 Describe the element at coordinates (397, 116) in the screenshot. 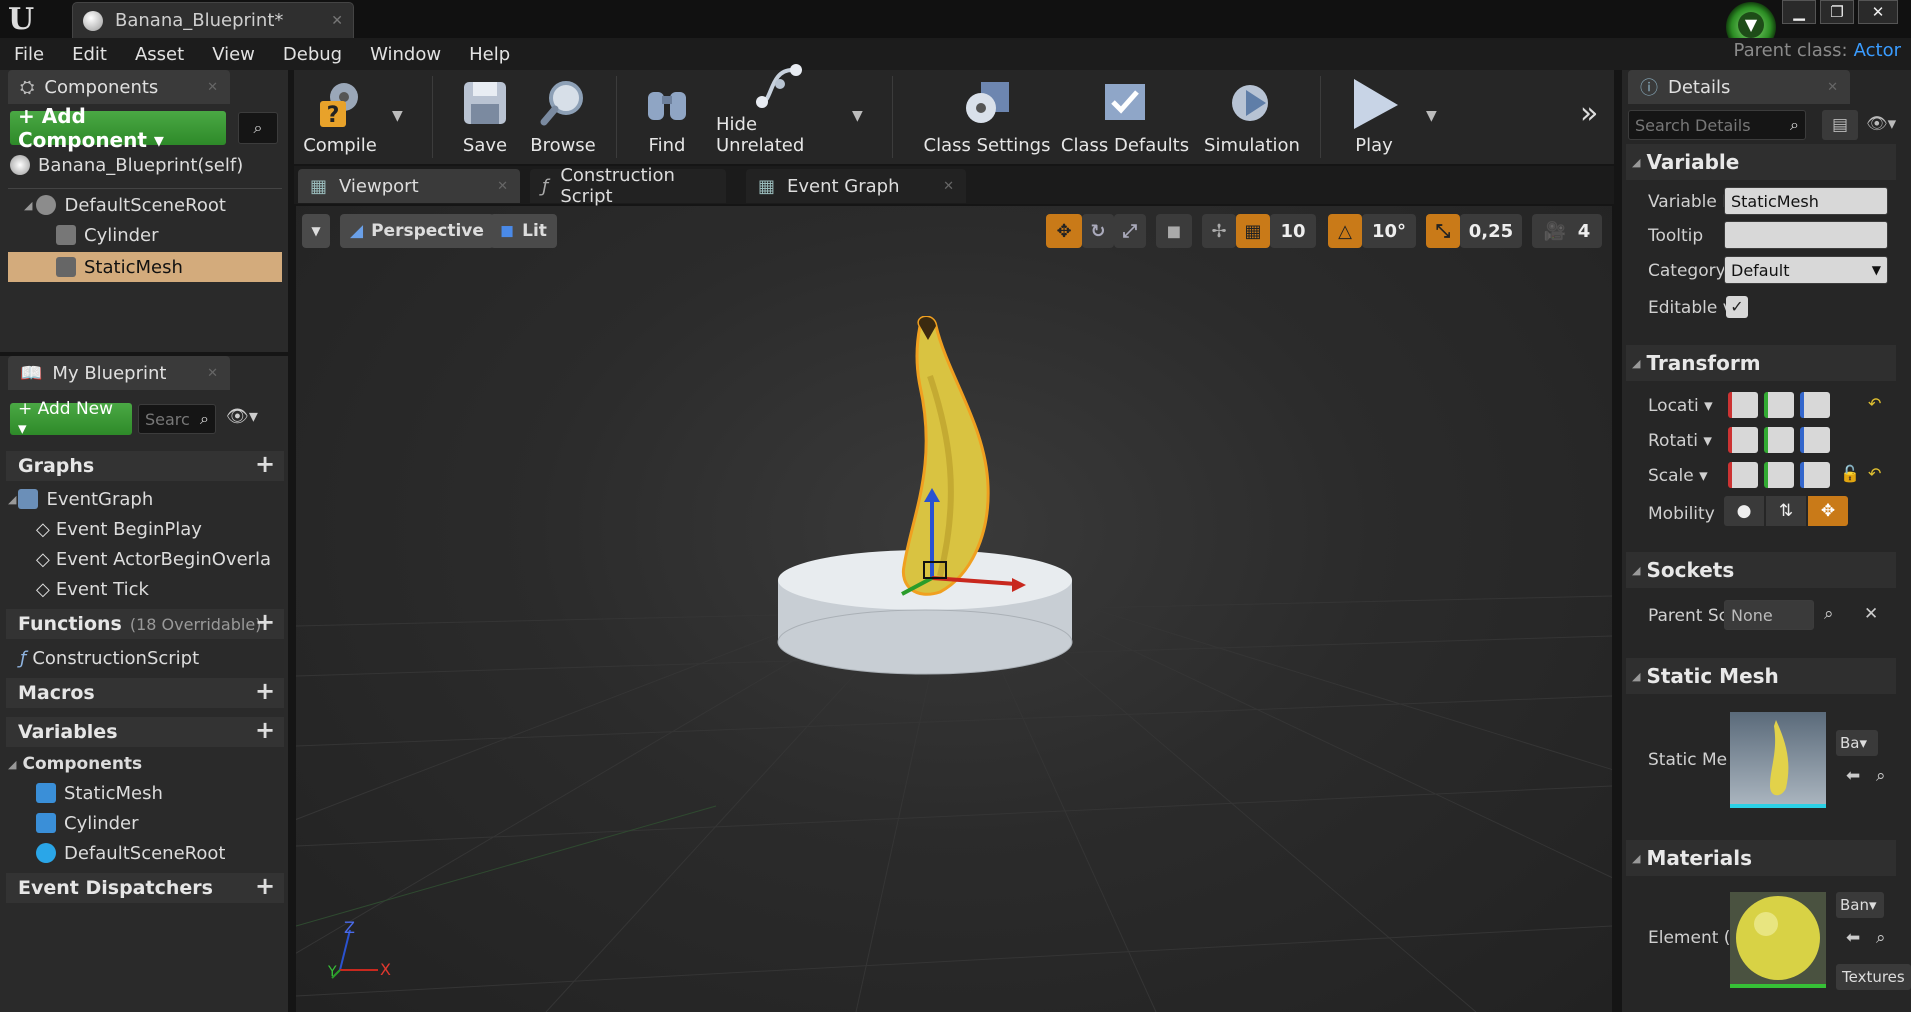

I see `compile-options-chevron-icon: ▼` at that location.